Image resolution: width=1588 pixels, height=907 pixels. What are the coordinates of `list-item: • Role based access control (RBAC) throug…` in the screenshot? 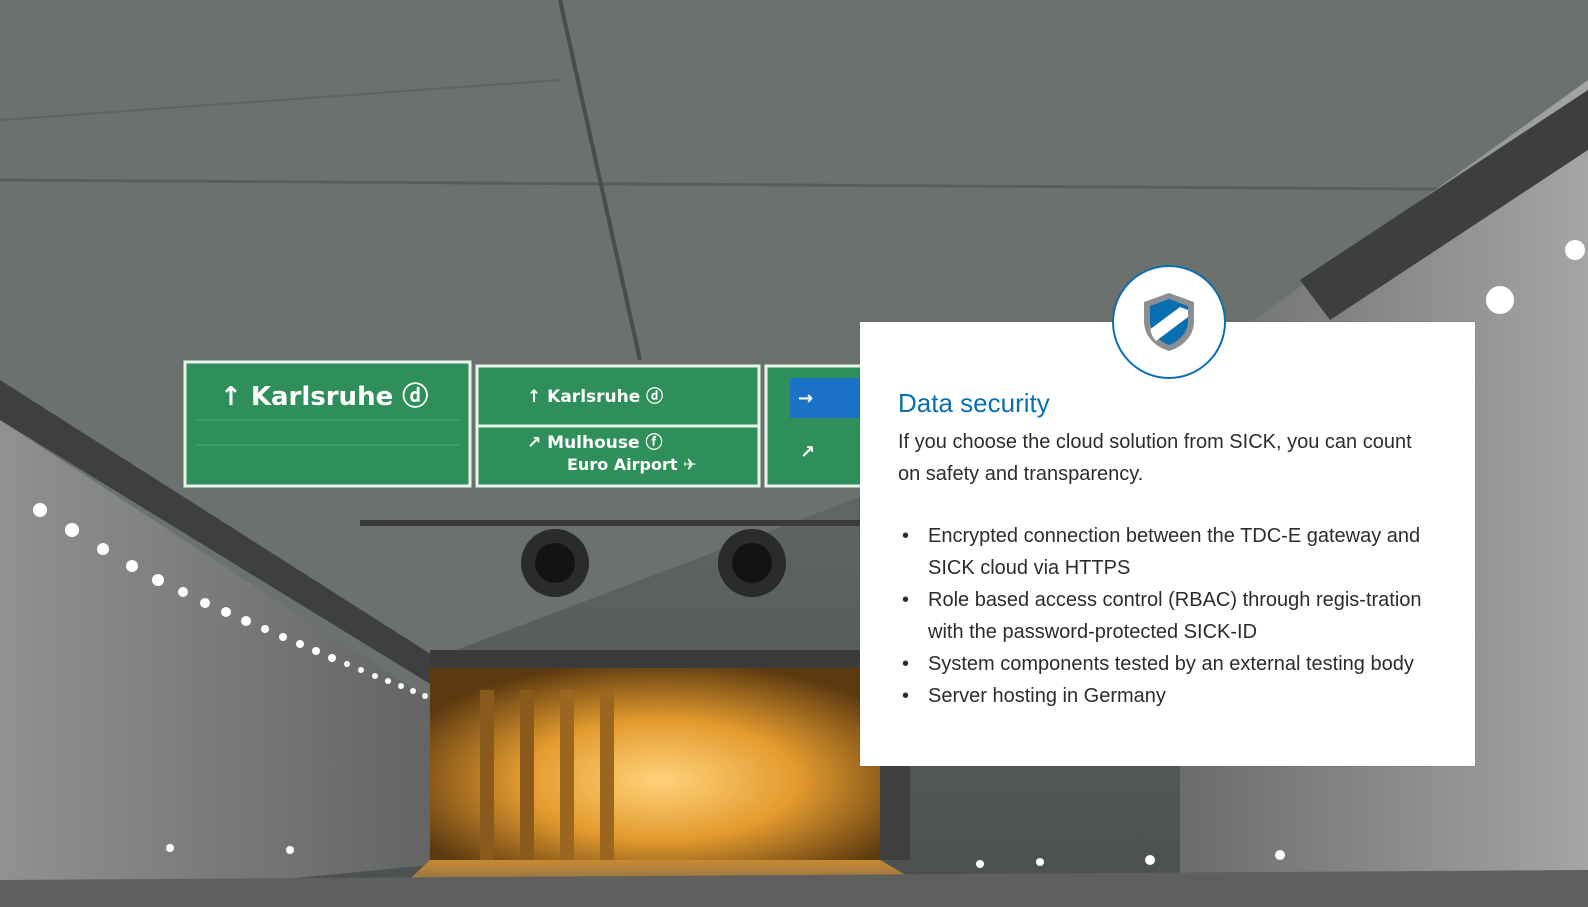 It's located at (1167, 616).